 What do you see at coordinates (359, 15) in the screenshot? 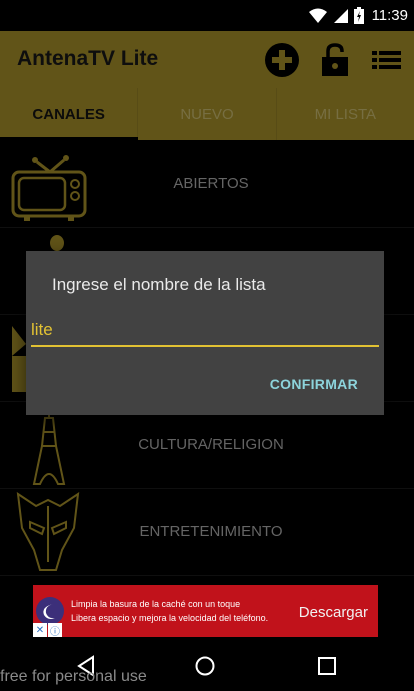
I see `battery-icon` at bounding box center [359, 15].